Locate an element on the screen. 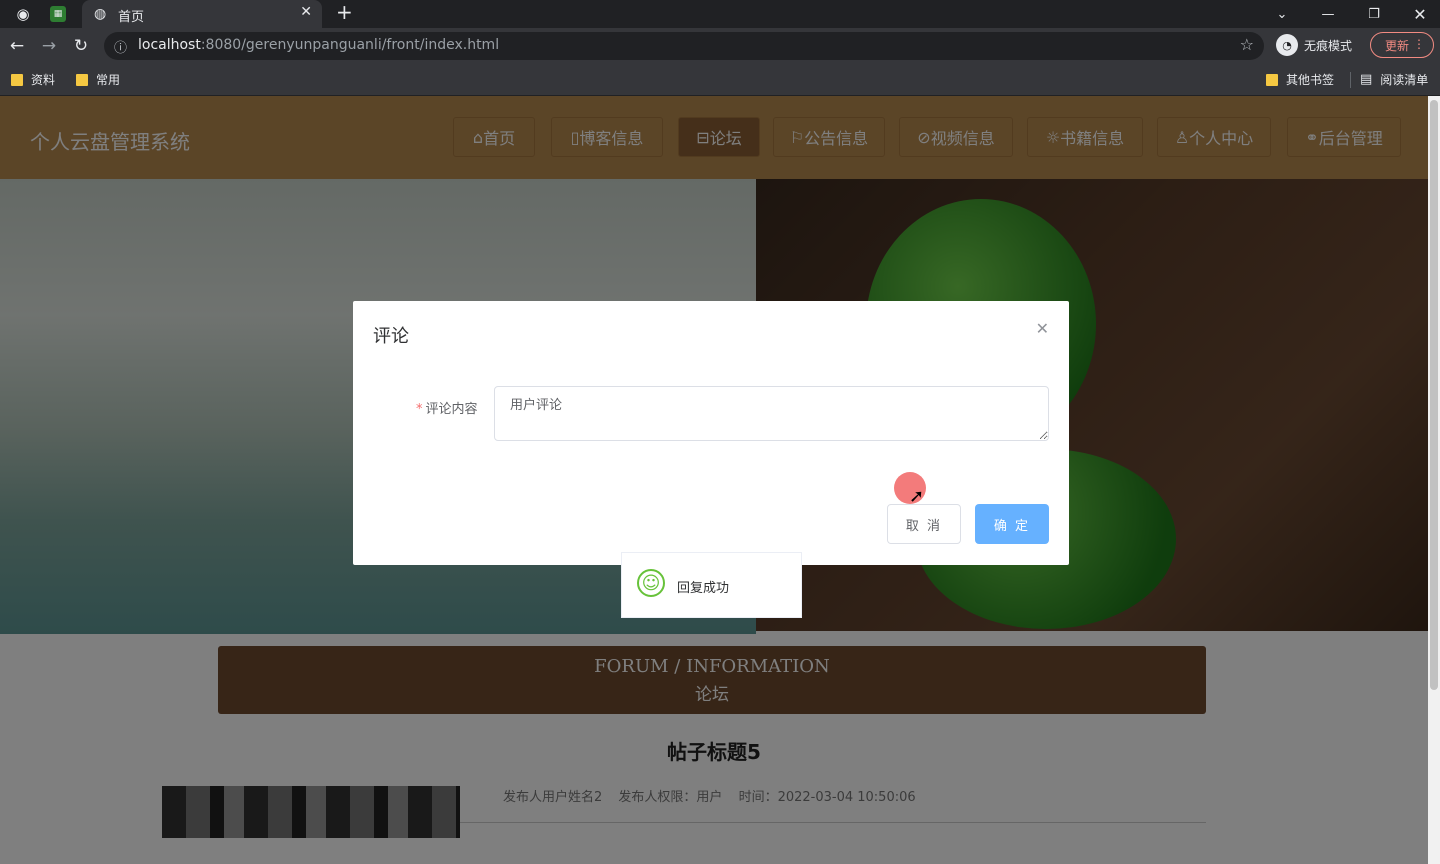  reading-list: ▤ 阅读清单 is located at coordinates (1394, 79).